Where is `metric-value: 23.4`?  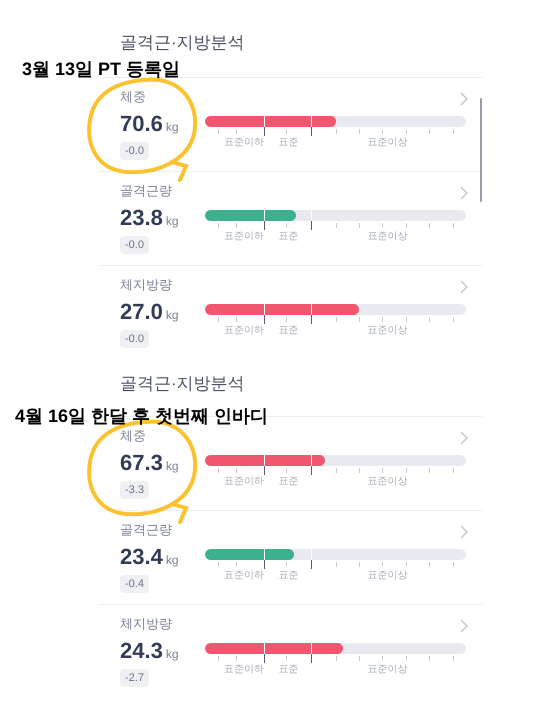 metric-value: 23.4 is located at coordinates (141, 557).